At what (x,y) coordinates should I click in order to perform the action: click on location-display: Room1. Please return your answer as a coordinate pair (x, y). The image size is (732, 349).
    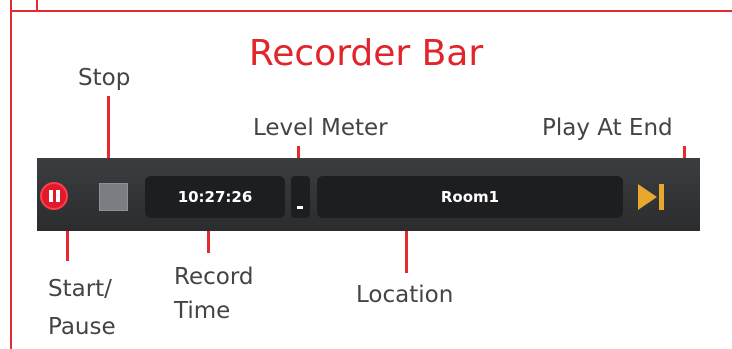
    Looking at the image, I should click on (470, 197).